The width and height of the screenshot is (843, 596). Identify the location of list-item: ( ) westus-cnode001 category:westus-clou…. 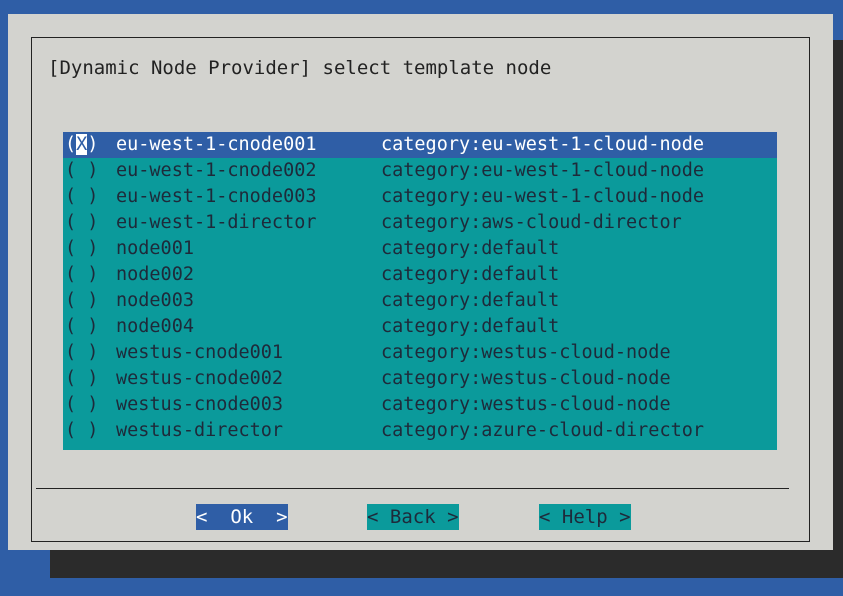
(420, 353).